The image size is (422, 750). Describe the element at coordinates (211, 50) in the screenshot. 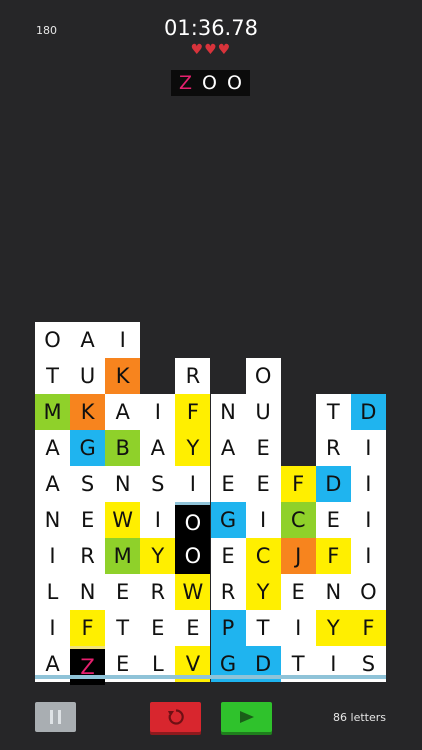

I see `lives-hearts-icon: ♥♥♥` at that location.